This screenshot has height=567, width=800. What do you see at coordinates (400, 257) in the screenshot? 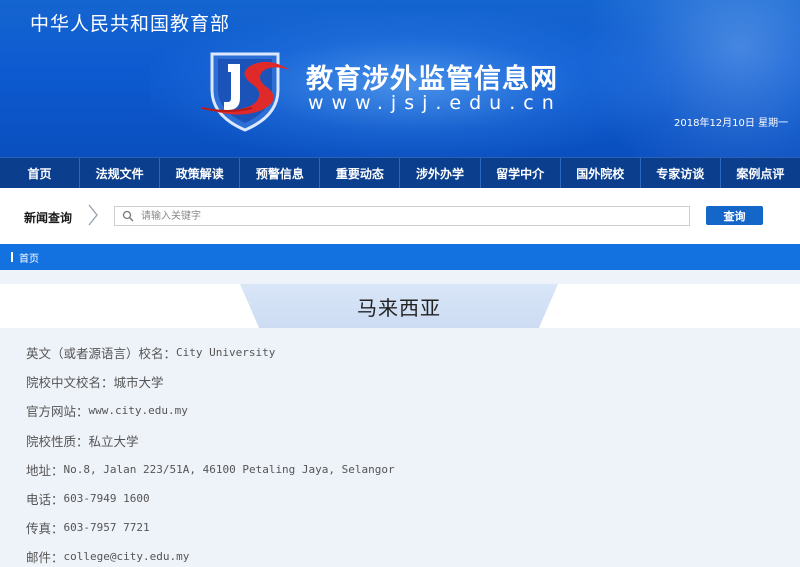
I see `breadcrumb: 首页` at bounding box center [400, 257].